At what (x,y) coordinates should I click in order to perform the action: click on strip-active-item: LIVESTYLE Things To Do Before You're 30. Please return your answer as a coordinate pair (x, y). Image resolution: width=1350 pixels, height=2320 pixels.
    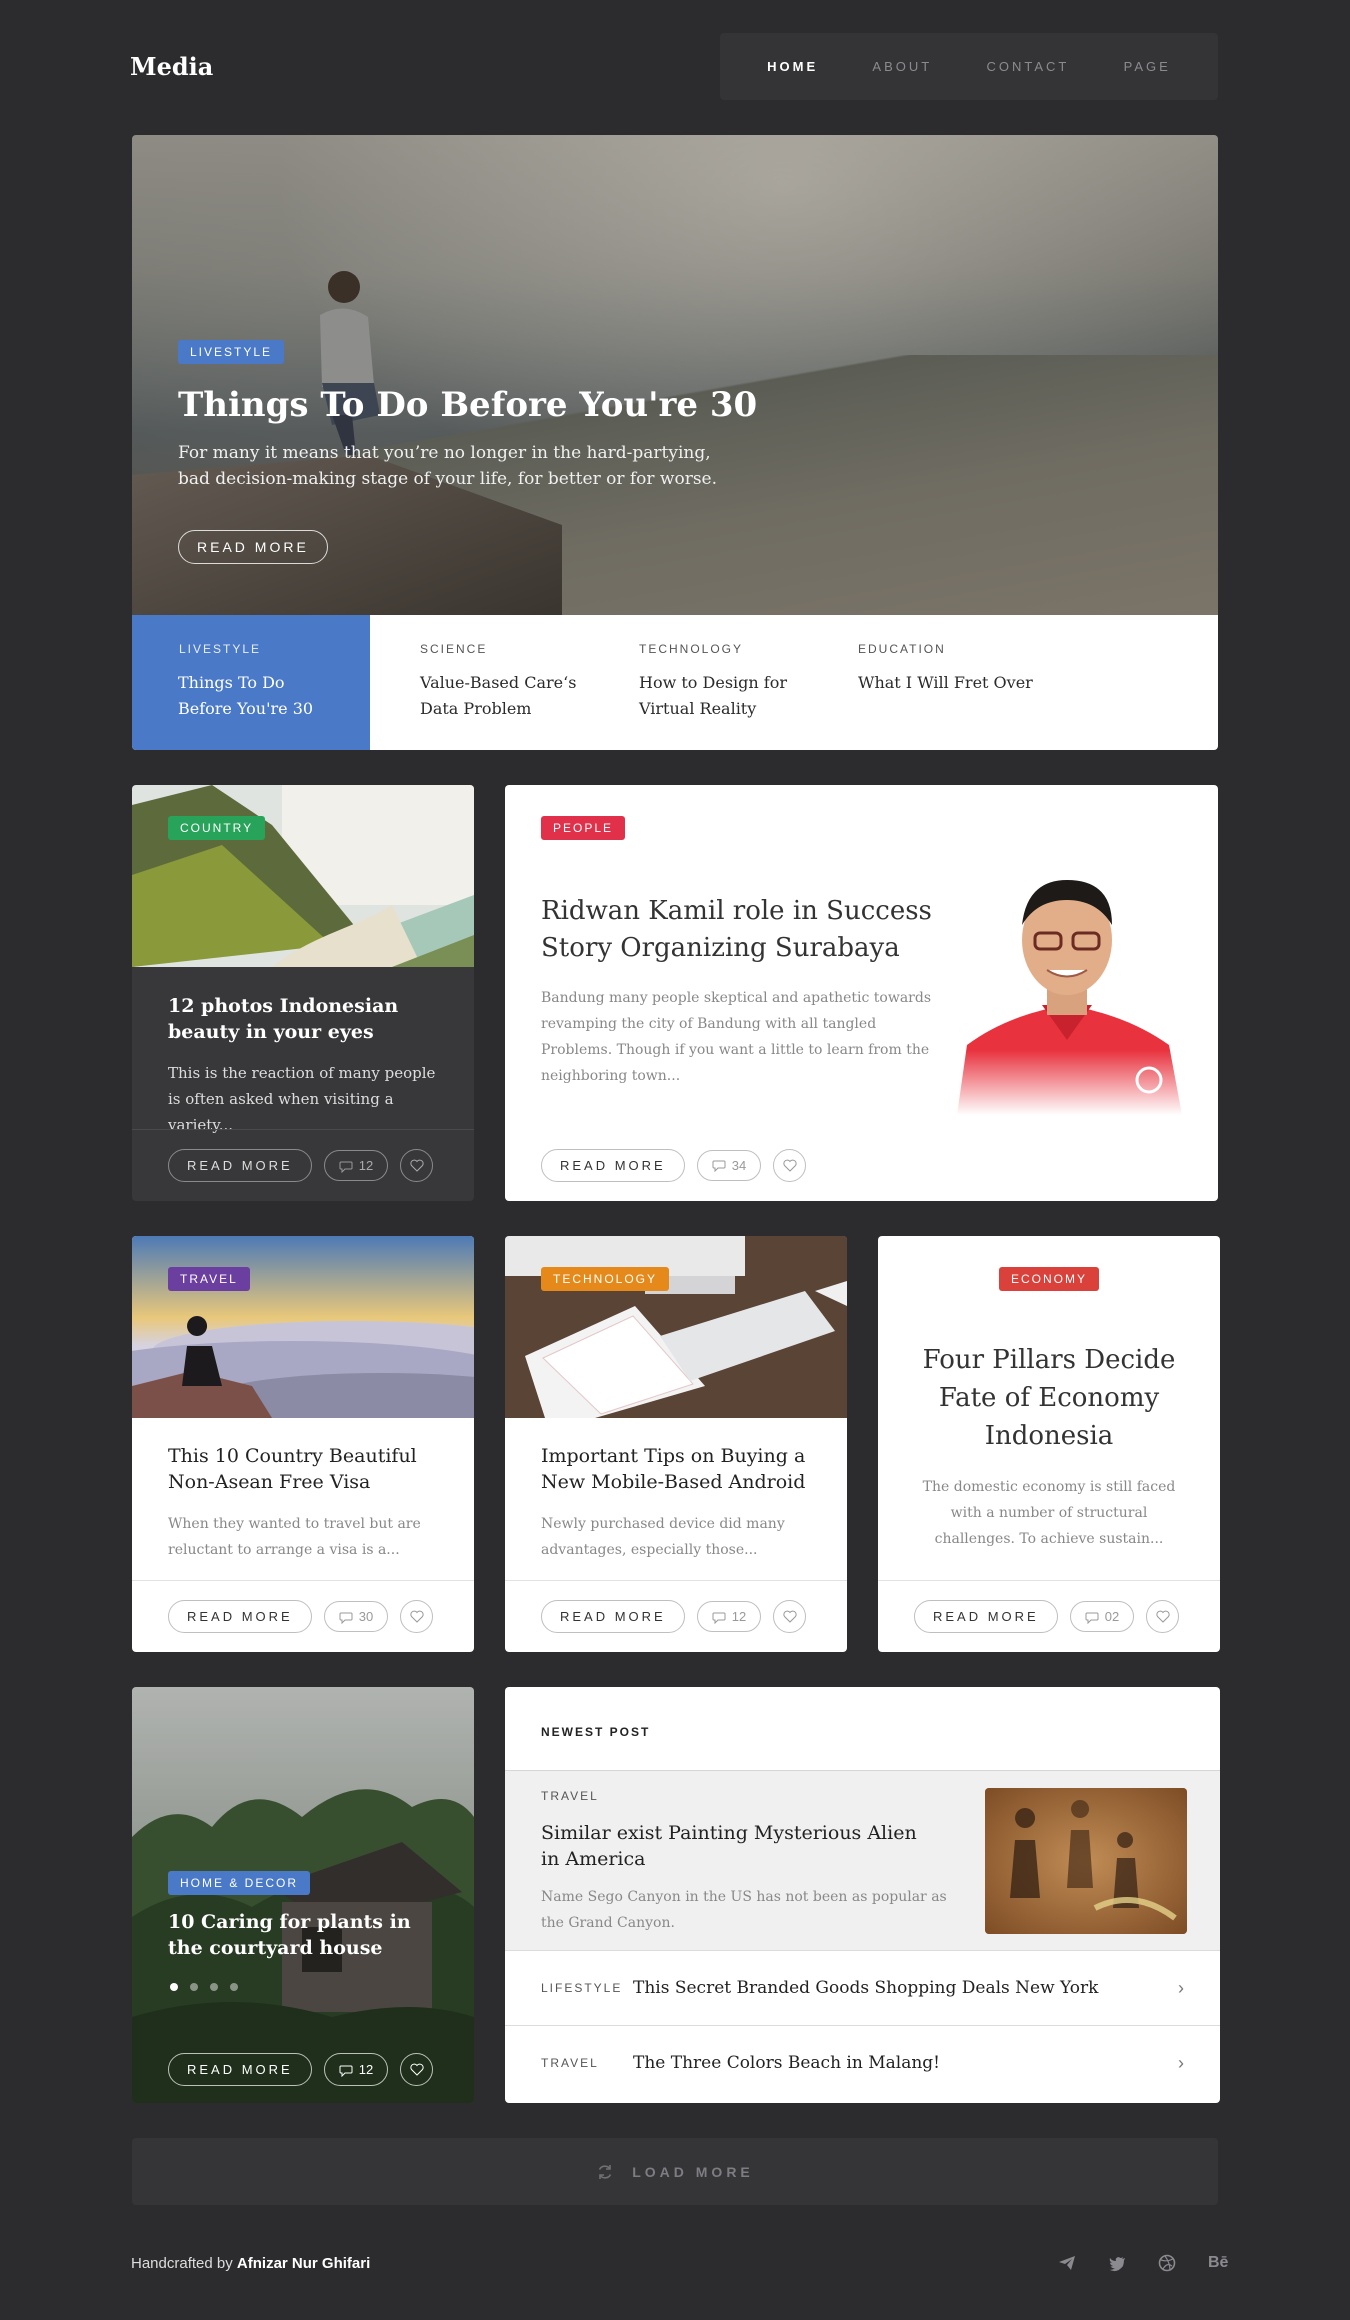
    Looking at the image, I should click on (251, 682).